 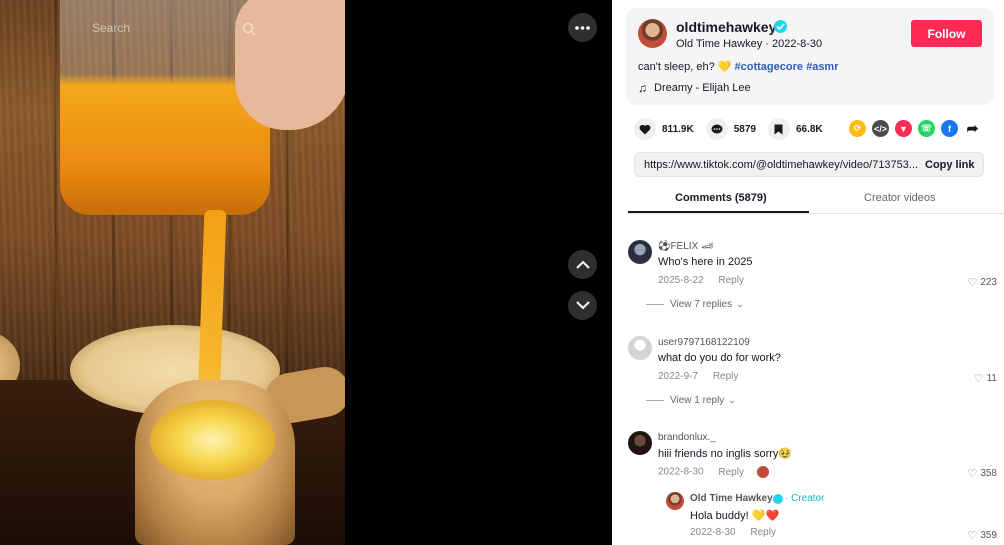 I want to click on hashtag-link: #asmr, so click(x=822, y=67).